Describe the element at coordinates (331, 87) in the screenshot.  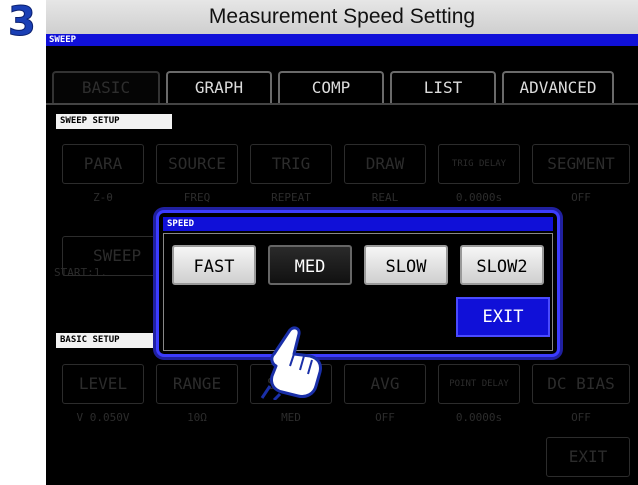
I see `tab-comp: COMP` at that location.